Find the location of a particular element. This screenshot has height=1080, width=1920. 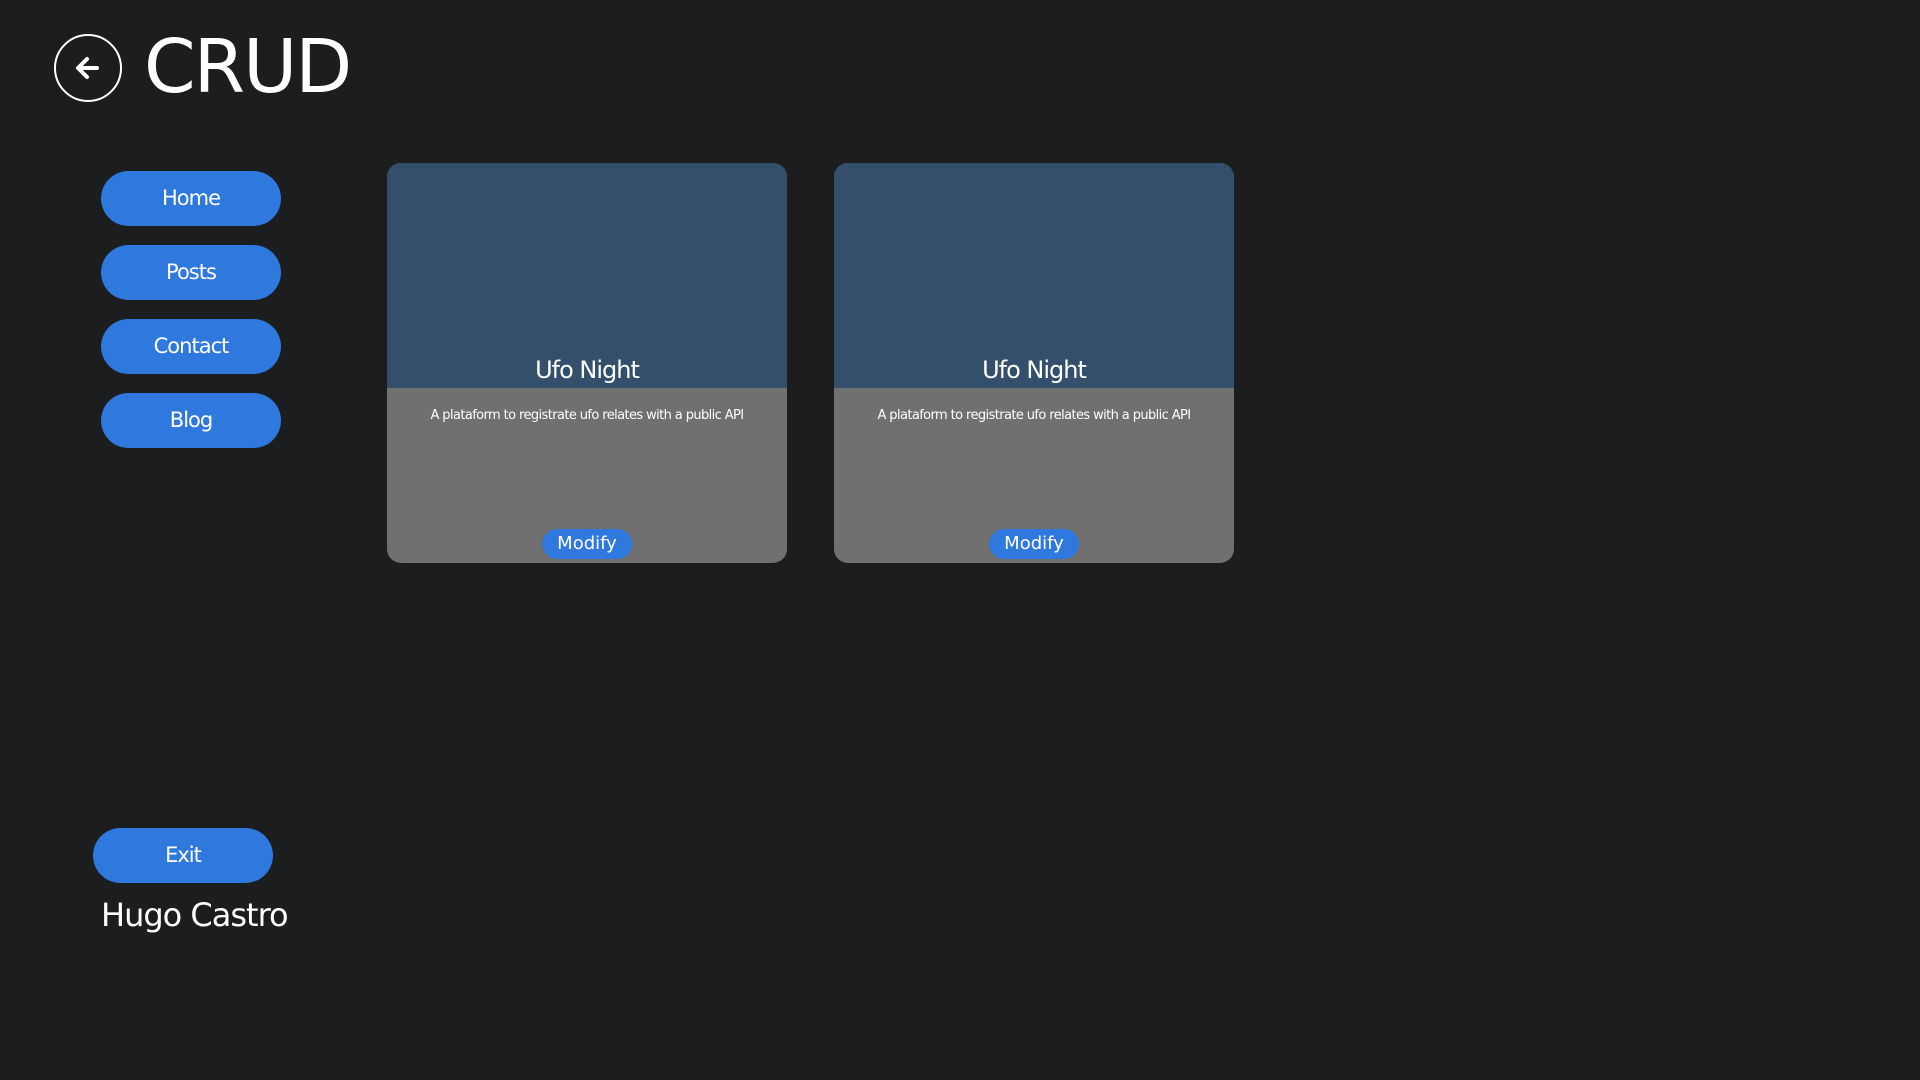

nav-blog-button: Blog is located at coordinates (191, 420).